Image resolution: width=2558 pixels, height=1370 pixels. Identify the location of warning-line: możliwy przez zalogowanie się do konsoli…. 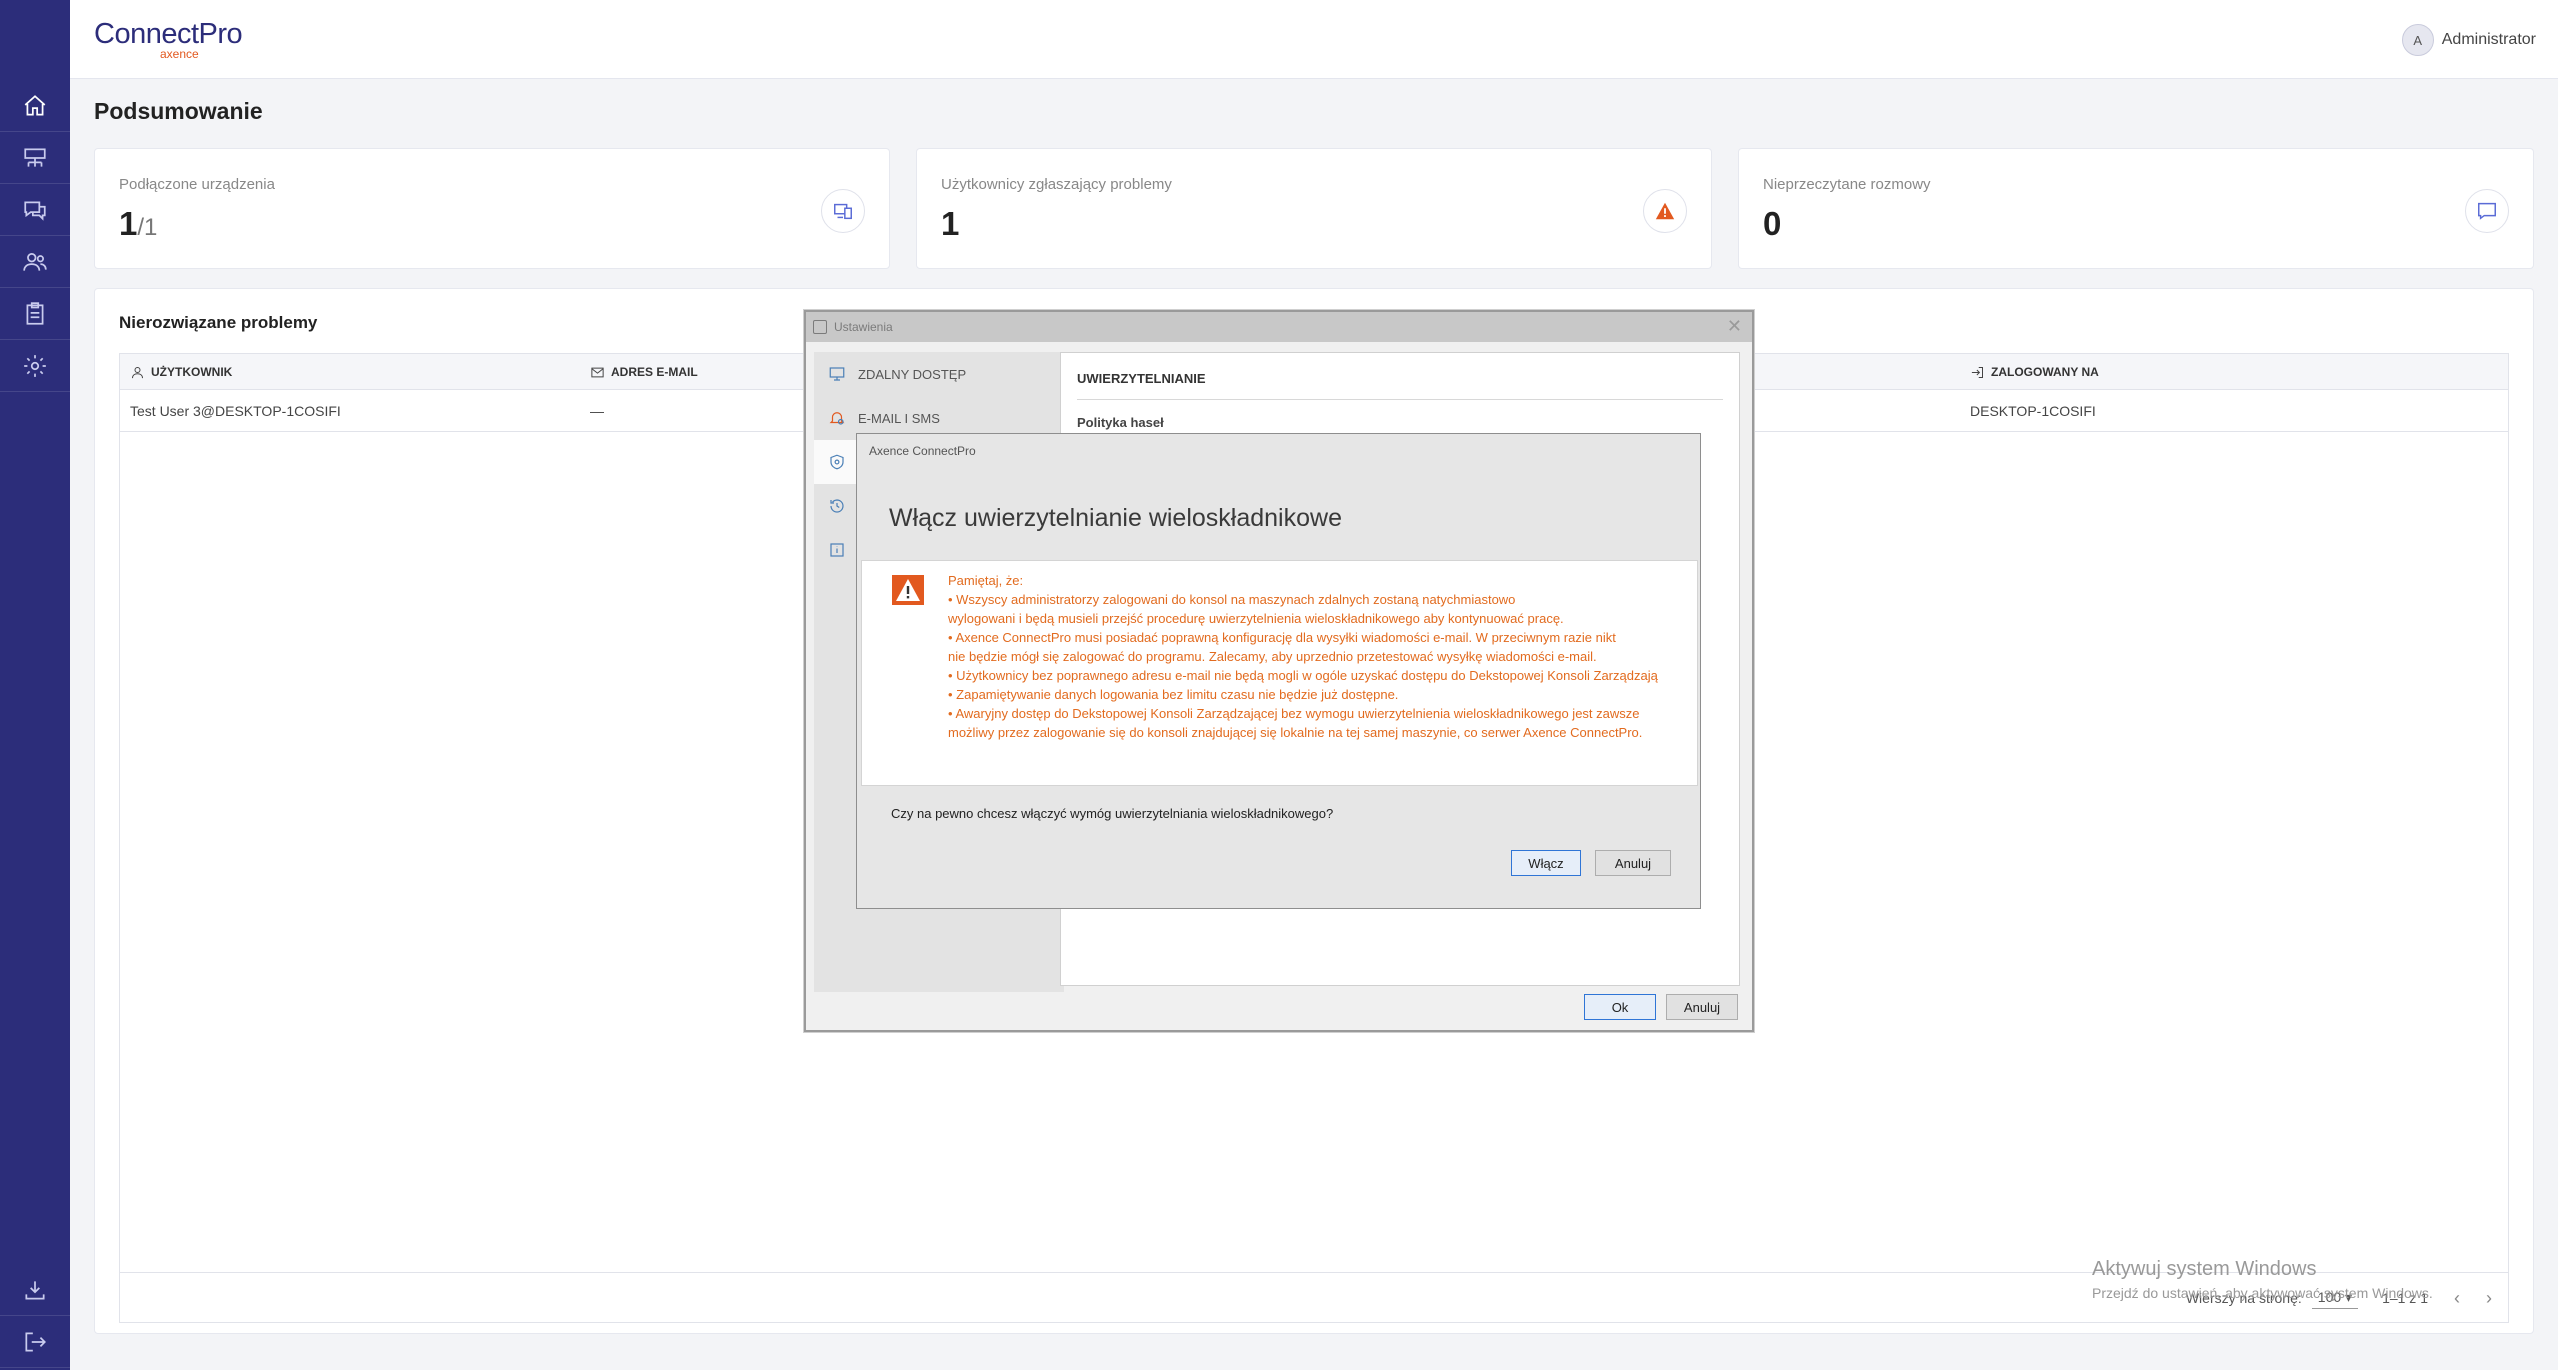
(1295, 732).